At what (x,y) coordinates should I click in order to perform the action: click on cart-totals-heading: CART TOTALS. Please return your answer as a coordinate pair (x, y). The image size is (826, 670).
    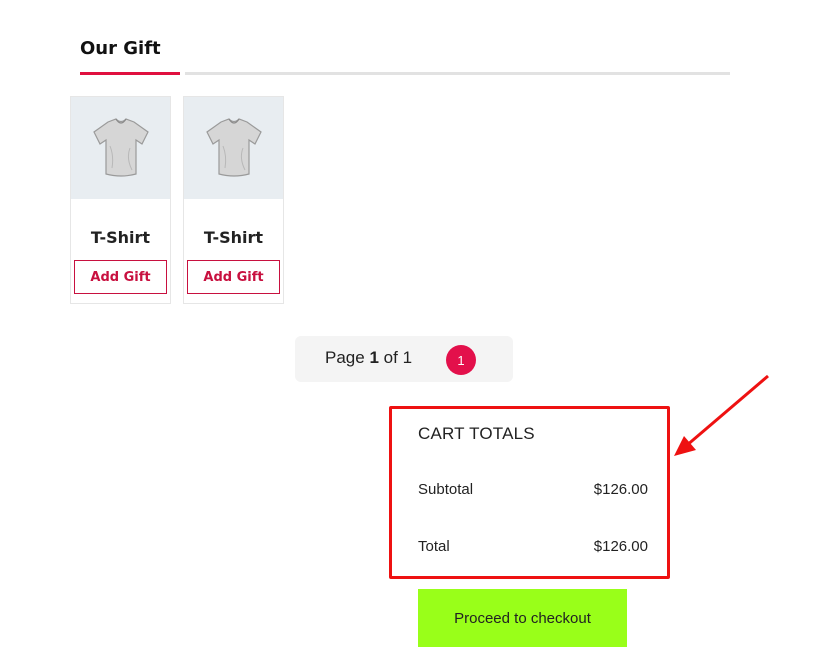
    Looking at the image, I should click on (476, 433).